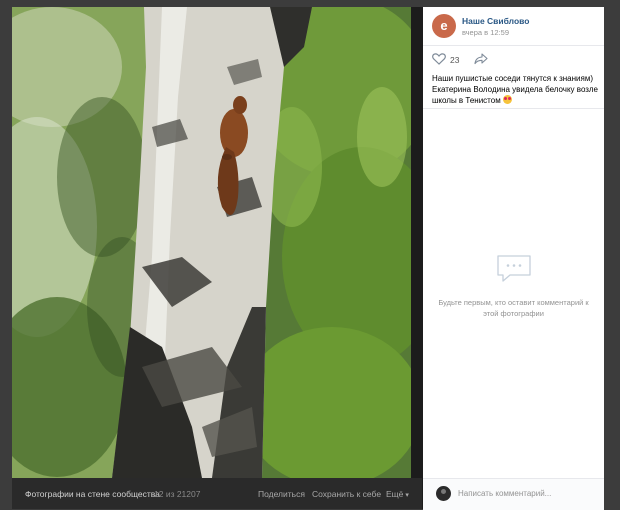 This screenshot has width=620, height=510. Describe the element at coordinates (455, 60) in the screenshot. I see `like-count: 23` at that location.